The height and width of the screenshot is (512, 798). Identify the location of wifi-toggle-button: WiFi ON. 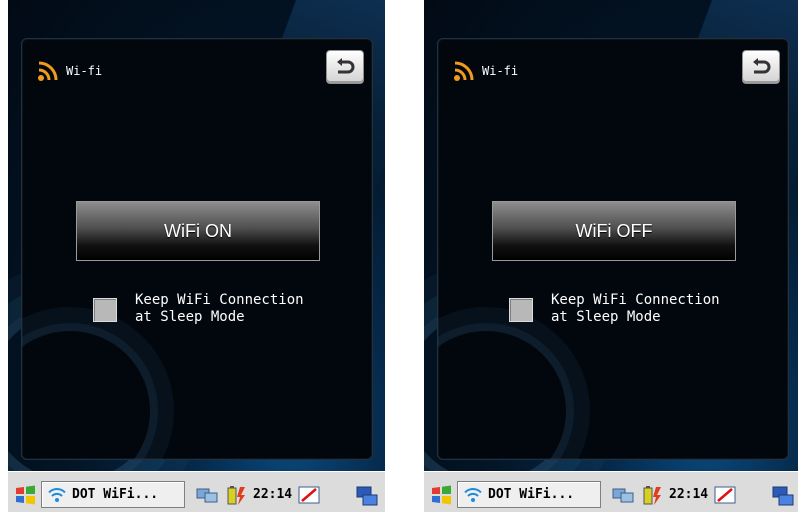
(198, 231).